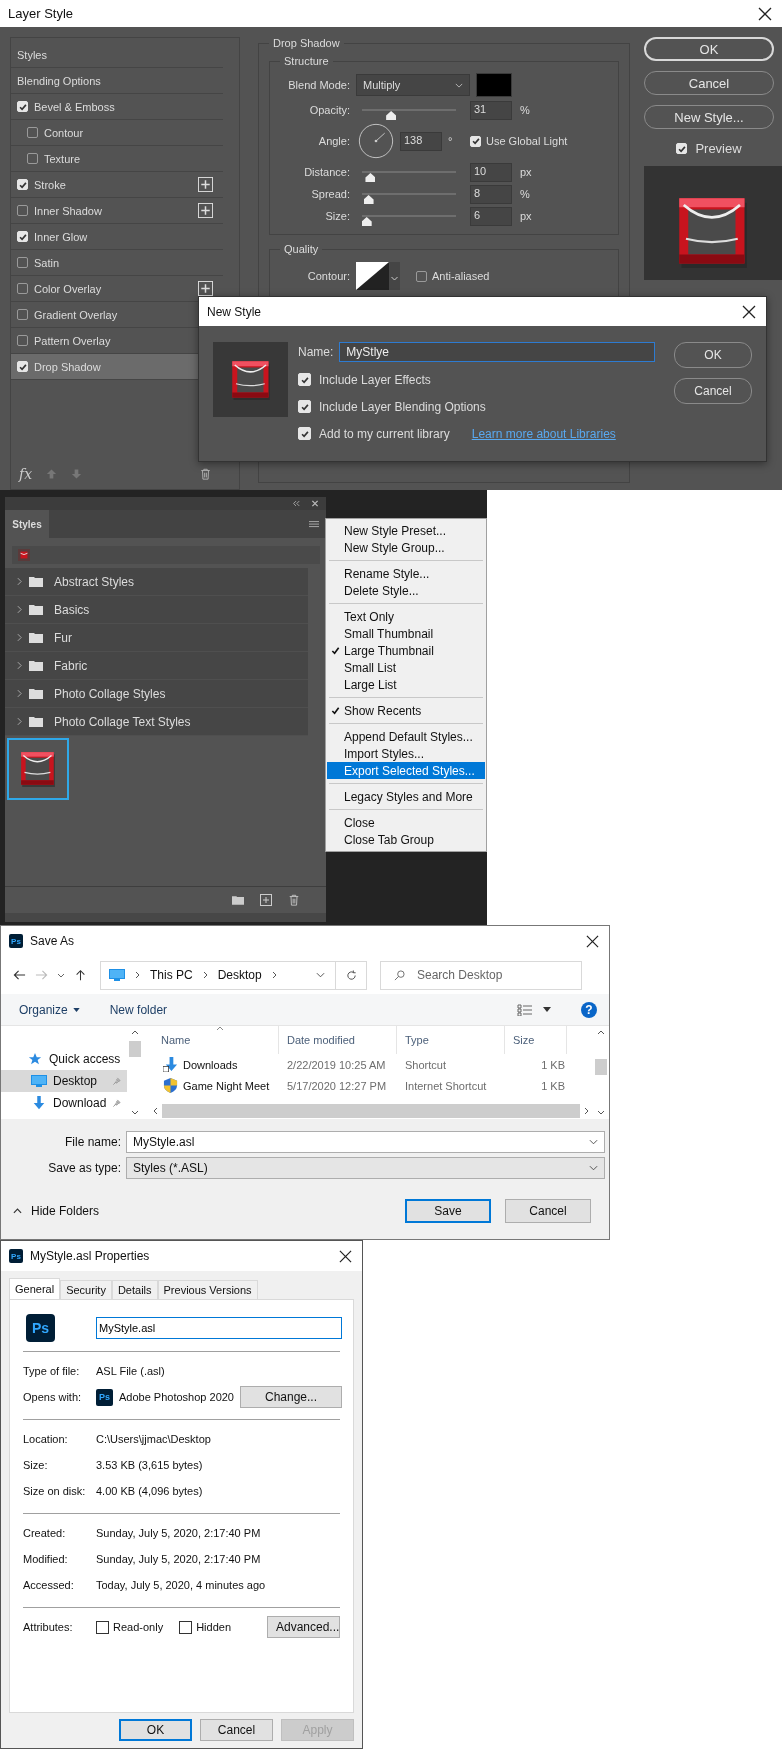 The image size is (782, 1749). What do you see at coordinates (156, 582) in the screenshot?
I see `style-group: Abstract Styles` at bounding box center [156, 582].